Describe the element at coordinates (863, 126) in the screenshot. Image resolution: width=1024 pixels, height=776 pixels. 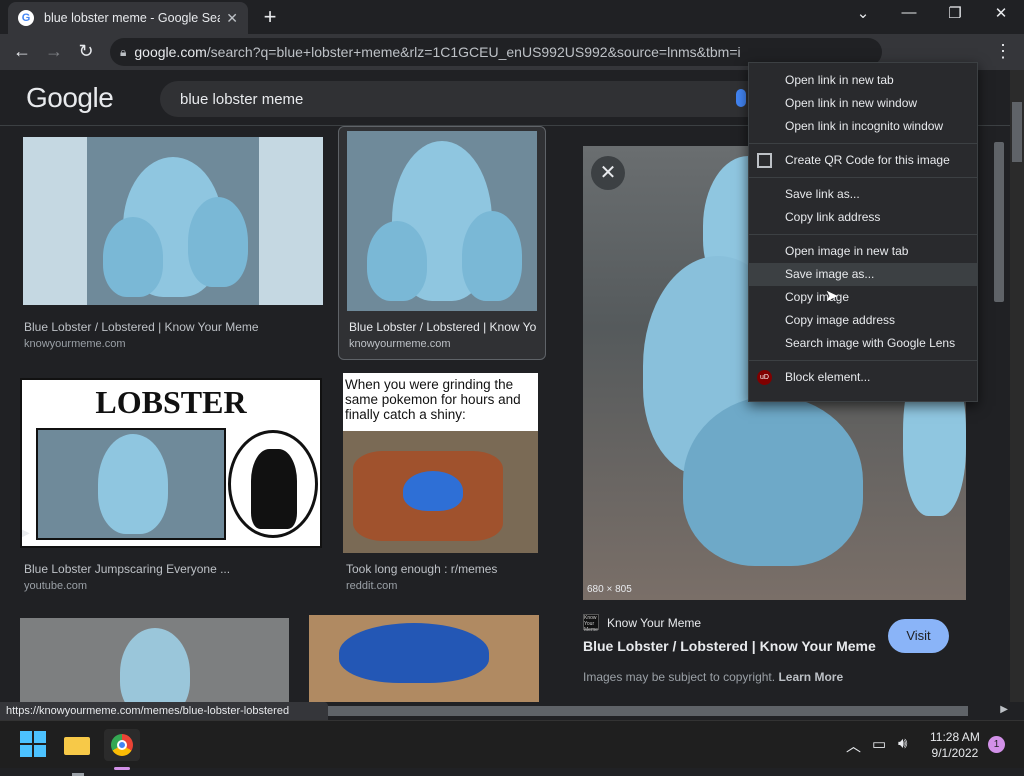
I see `ctx-open-link-incognito: Open link in incognito window` at that location.